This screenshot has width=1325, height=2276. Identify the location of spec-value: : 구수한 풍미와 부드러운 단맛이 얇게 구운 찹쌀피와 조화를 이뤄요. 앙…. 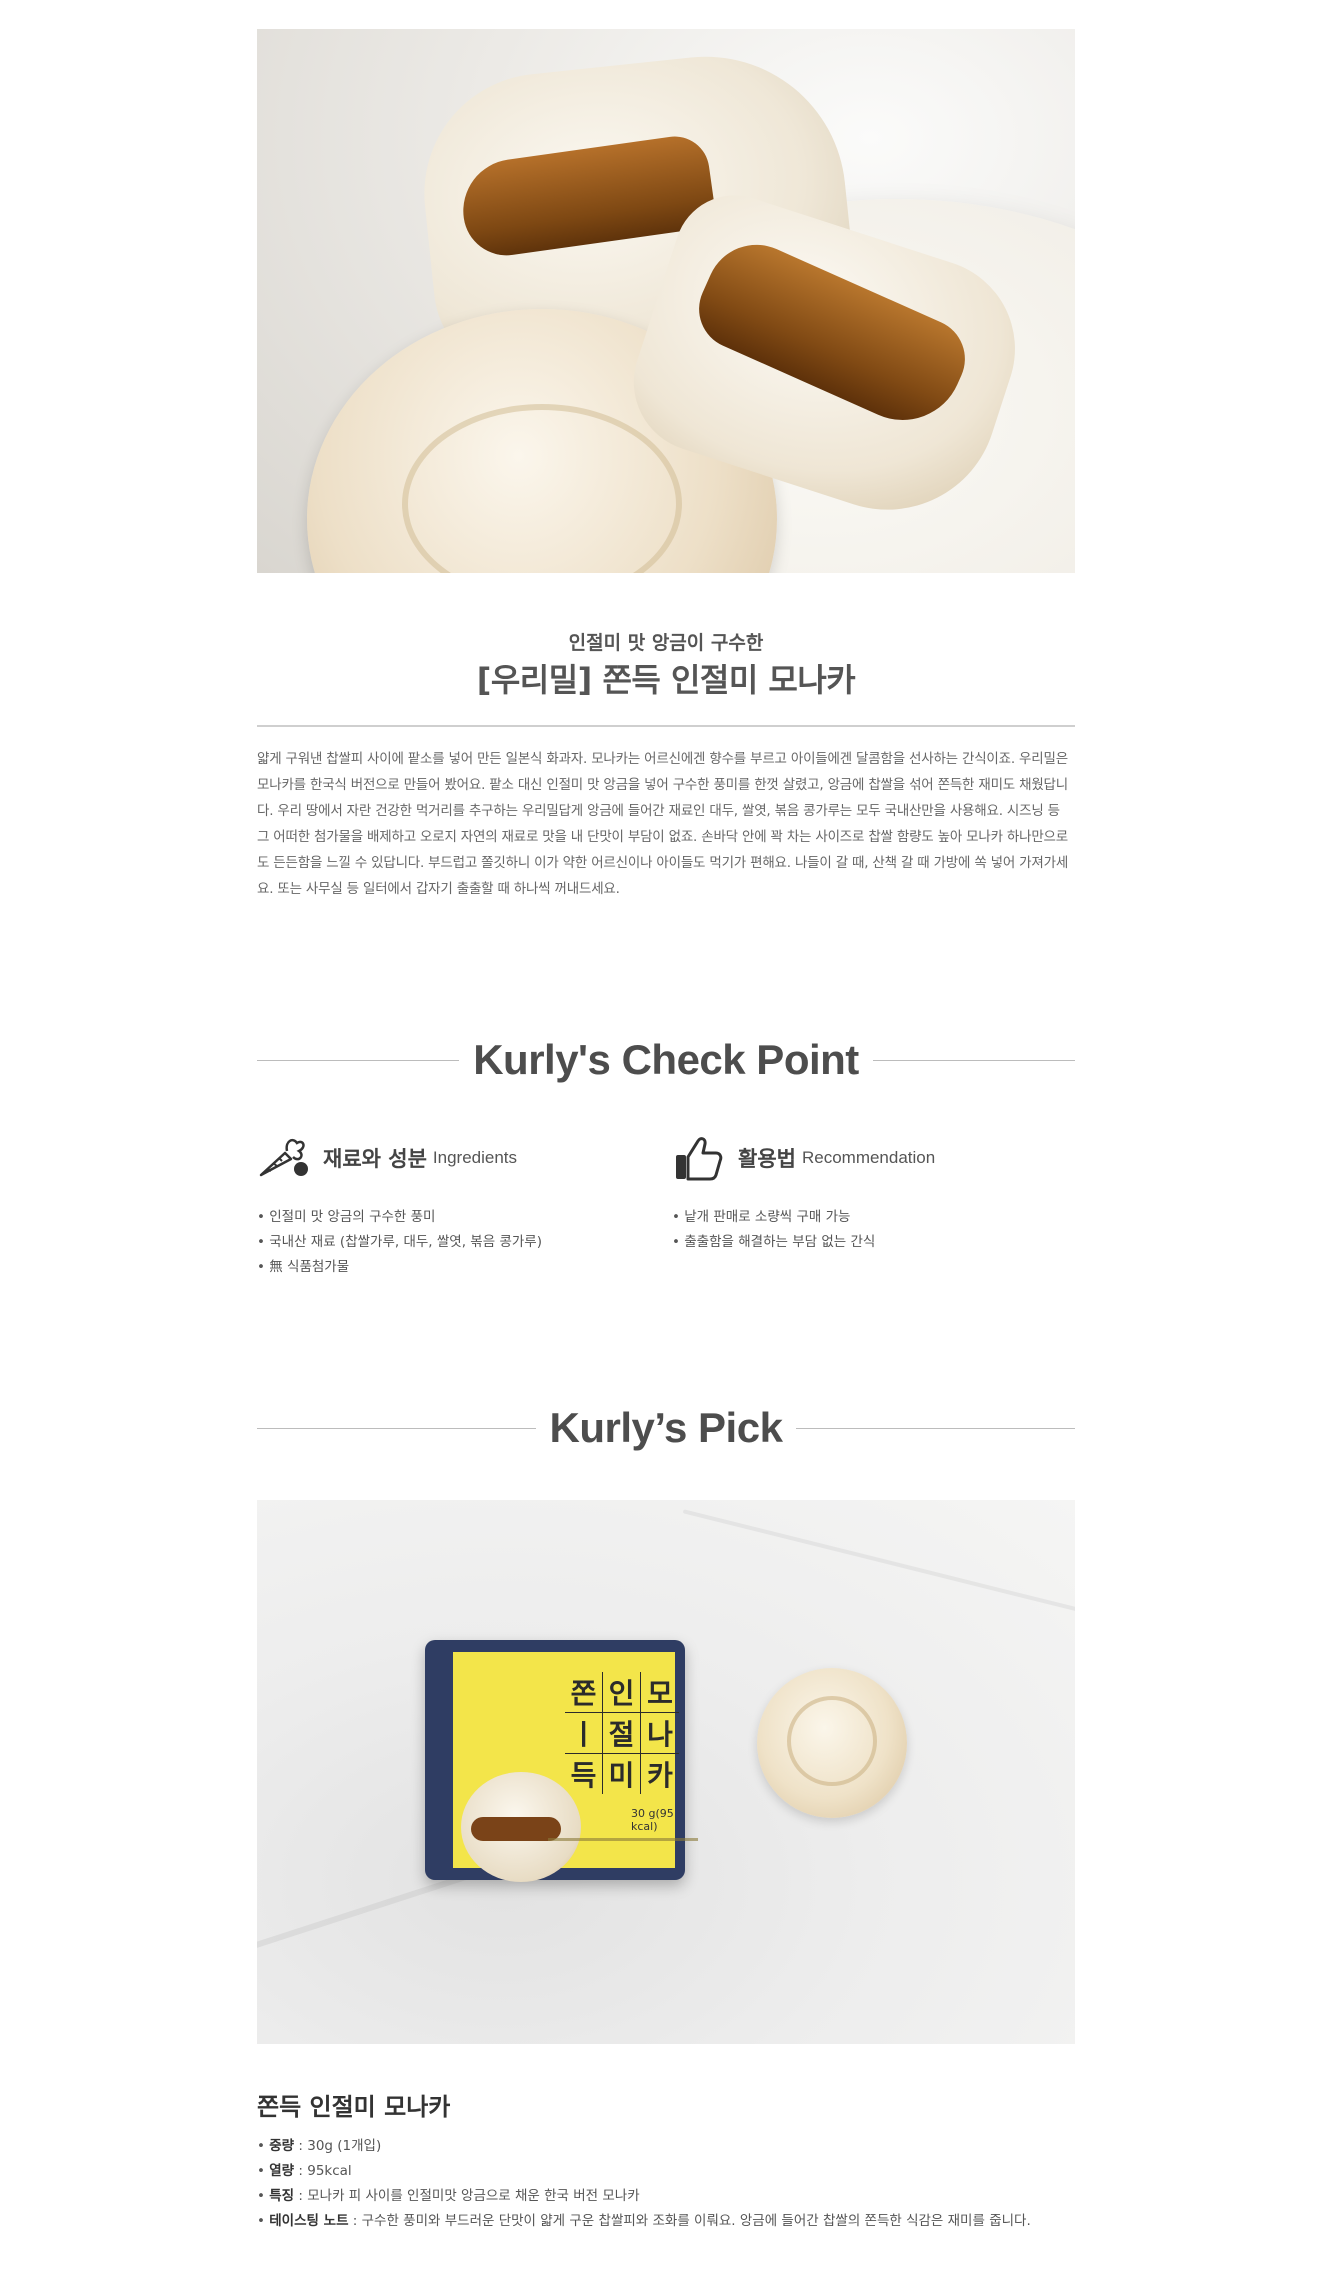
(689, 2221).